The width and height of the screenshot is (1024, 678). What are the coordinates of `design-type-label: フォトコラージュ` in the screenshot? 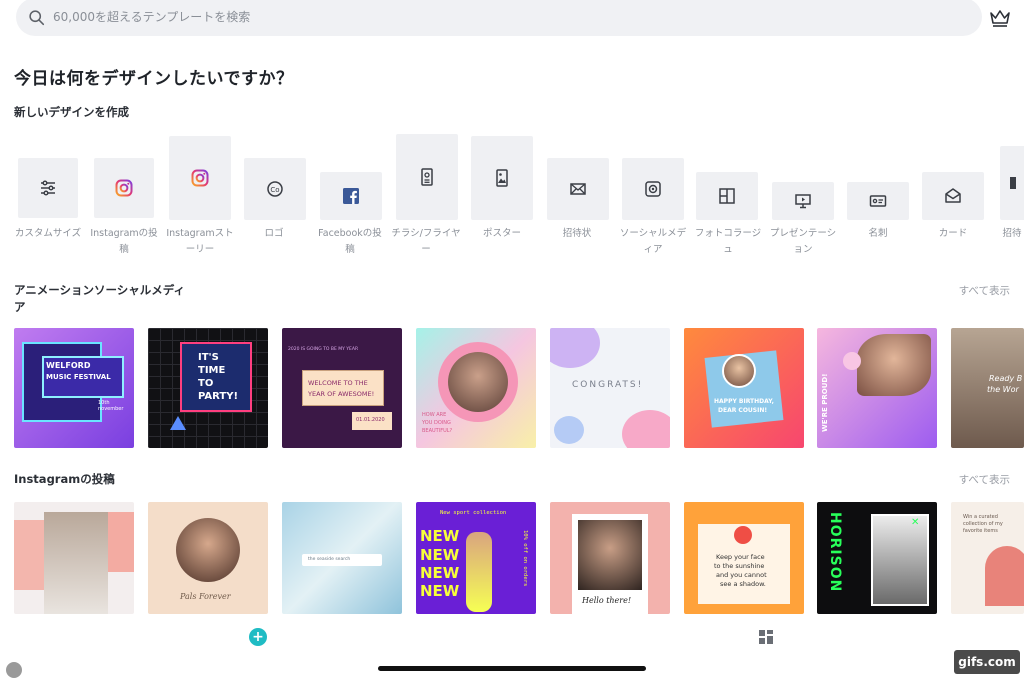 It's located at (728, 241).